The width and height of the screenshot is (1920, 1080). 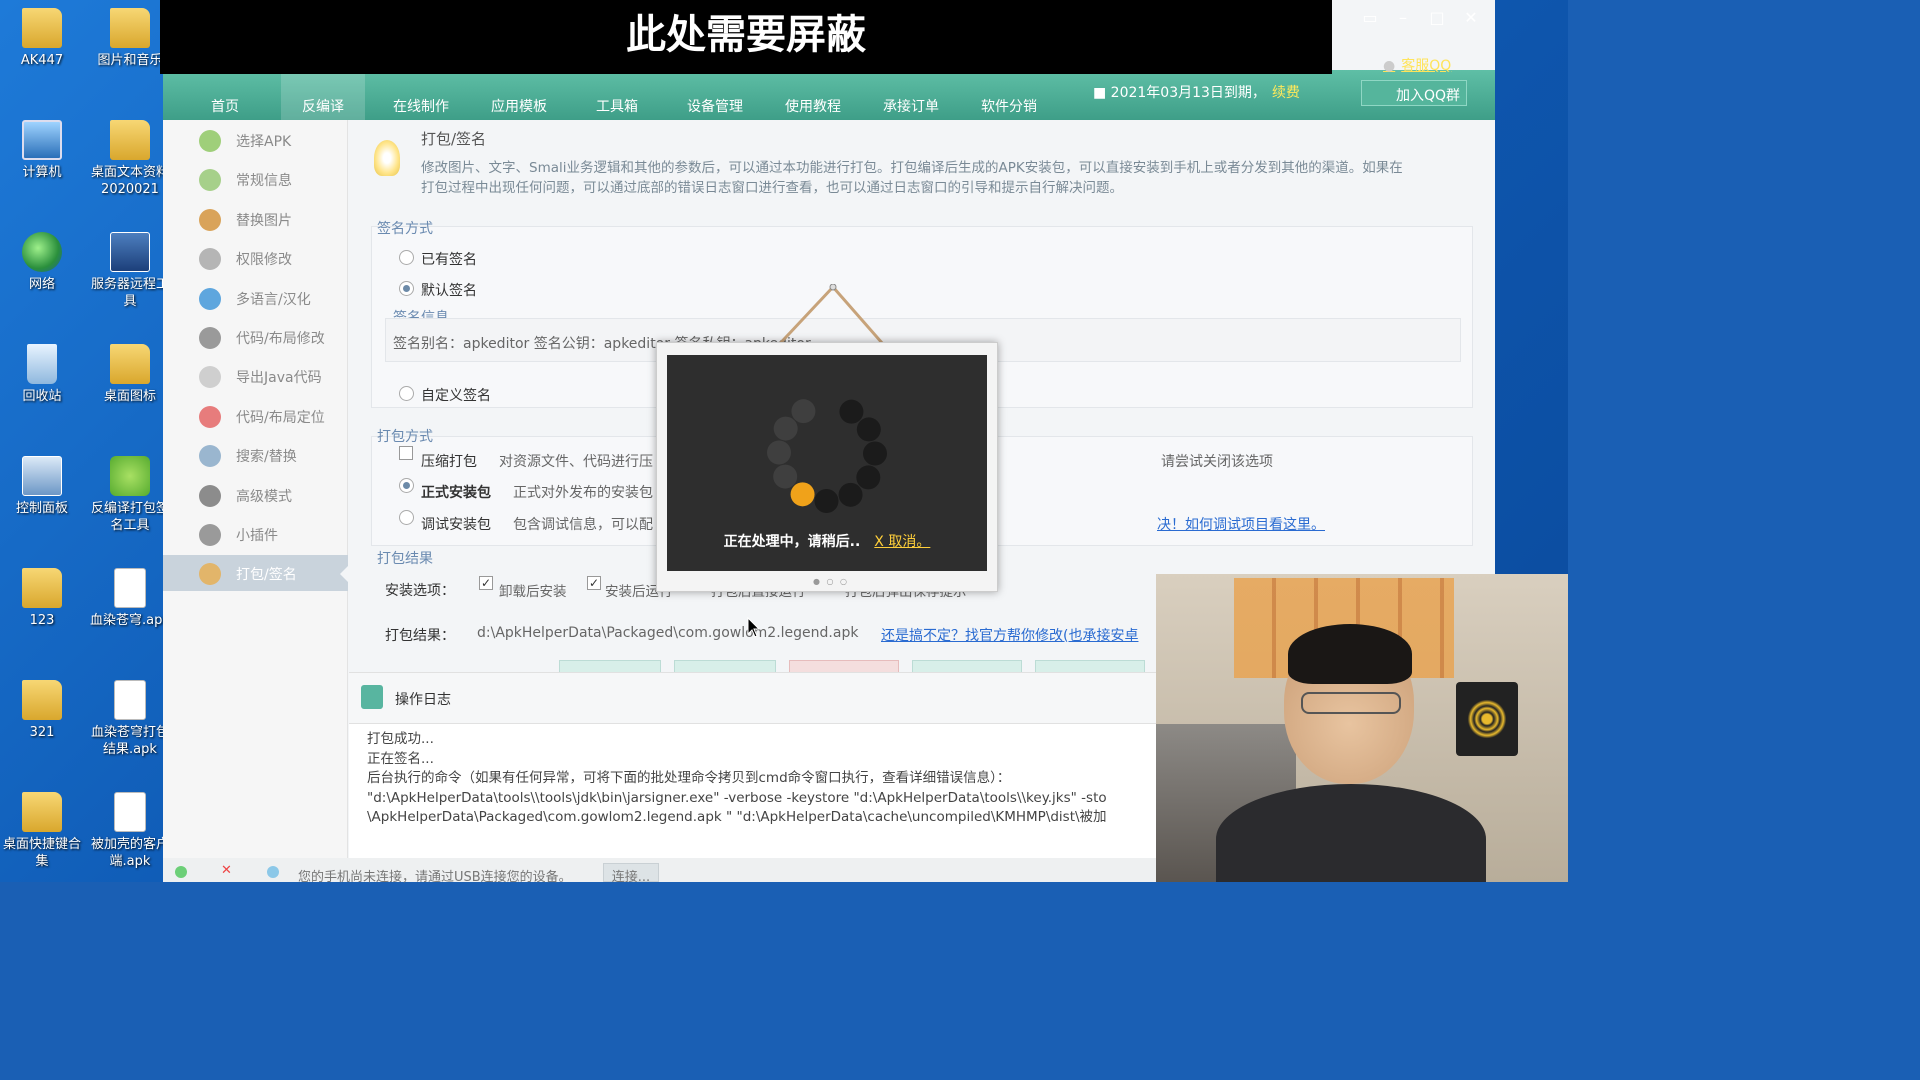 What do you see at coordinates (255, 534) in the screenshot?
I see `sidebar-item: 小插件` at bounding box center [255, 534].